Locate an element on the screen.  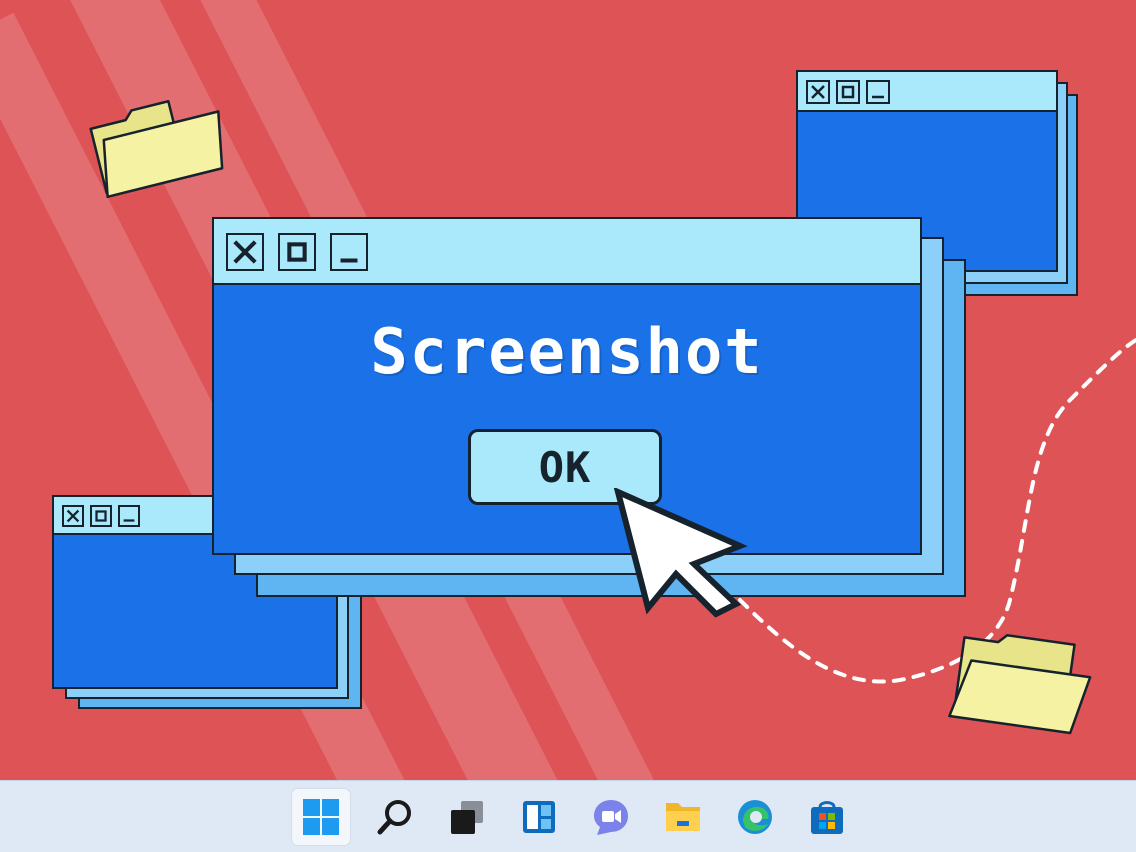
edge-icon is located at coordinates (755, 817).